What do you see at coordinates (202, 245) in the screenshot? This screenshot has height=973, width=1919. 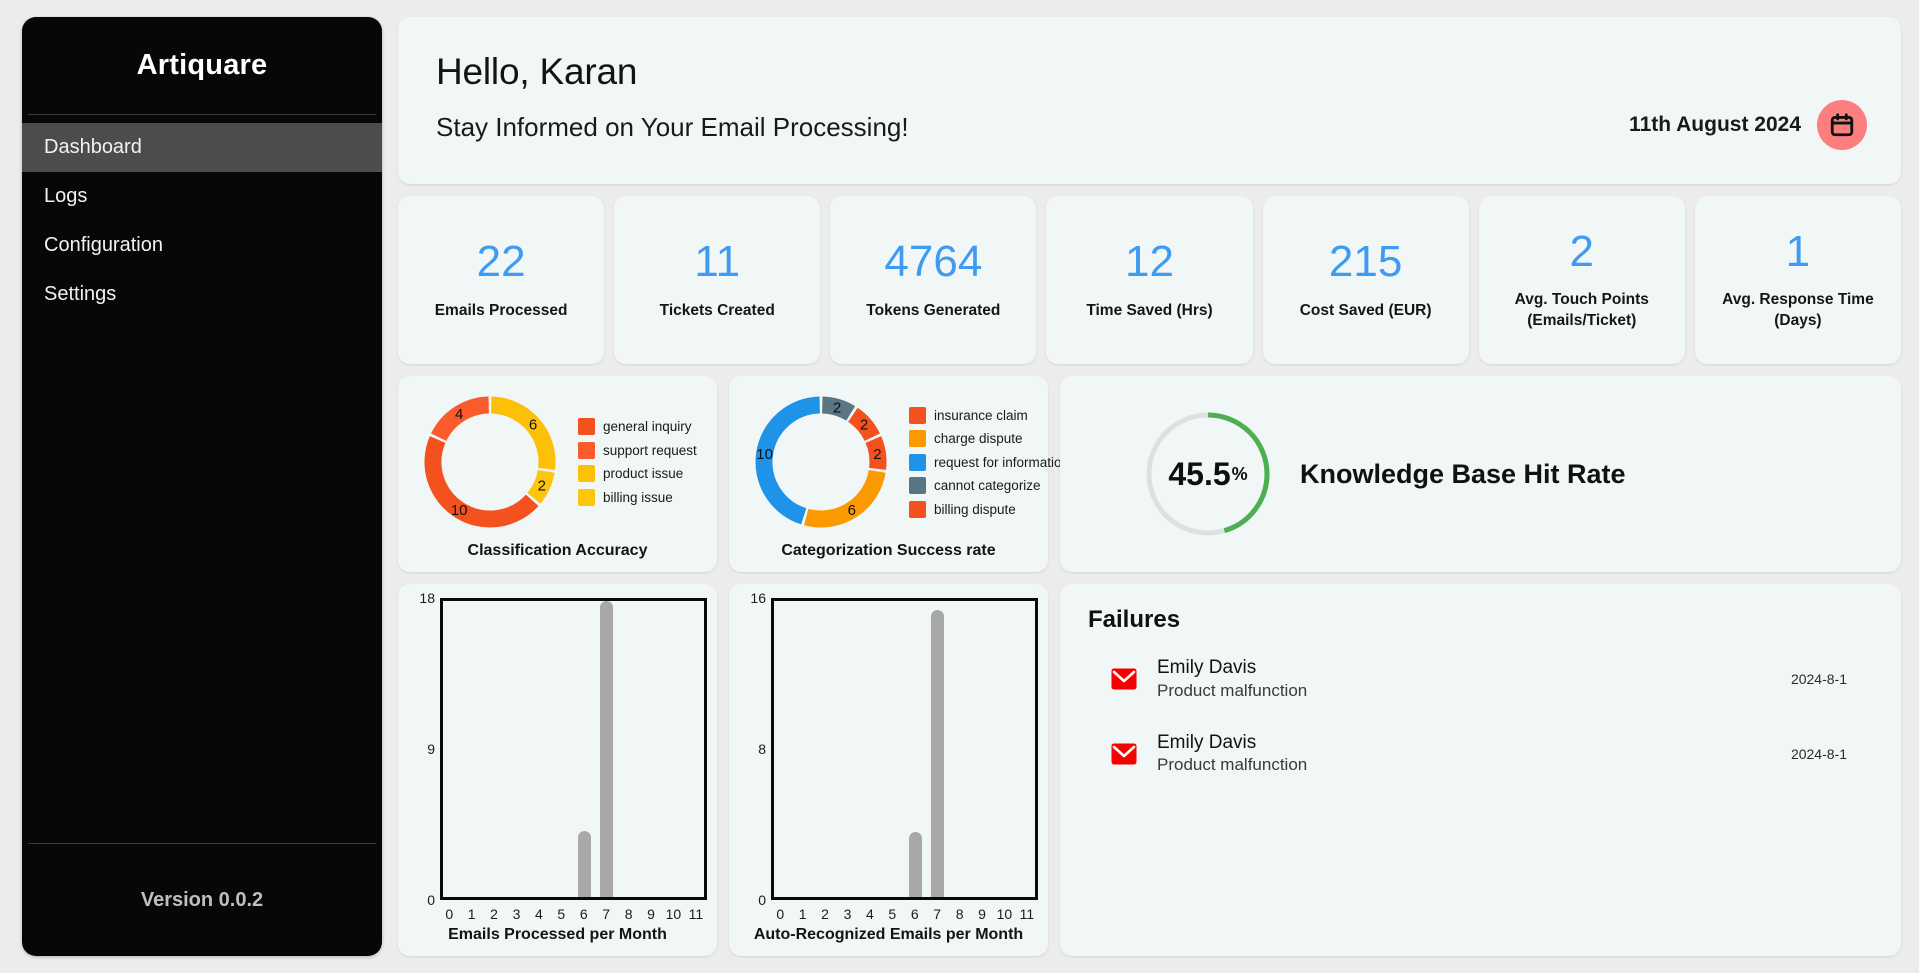 I see `sidebar-item-configuration: Configuration` at bounding box center [202, 245].